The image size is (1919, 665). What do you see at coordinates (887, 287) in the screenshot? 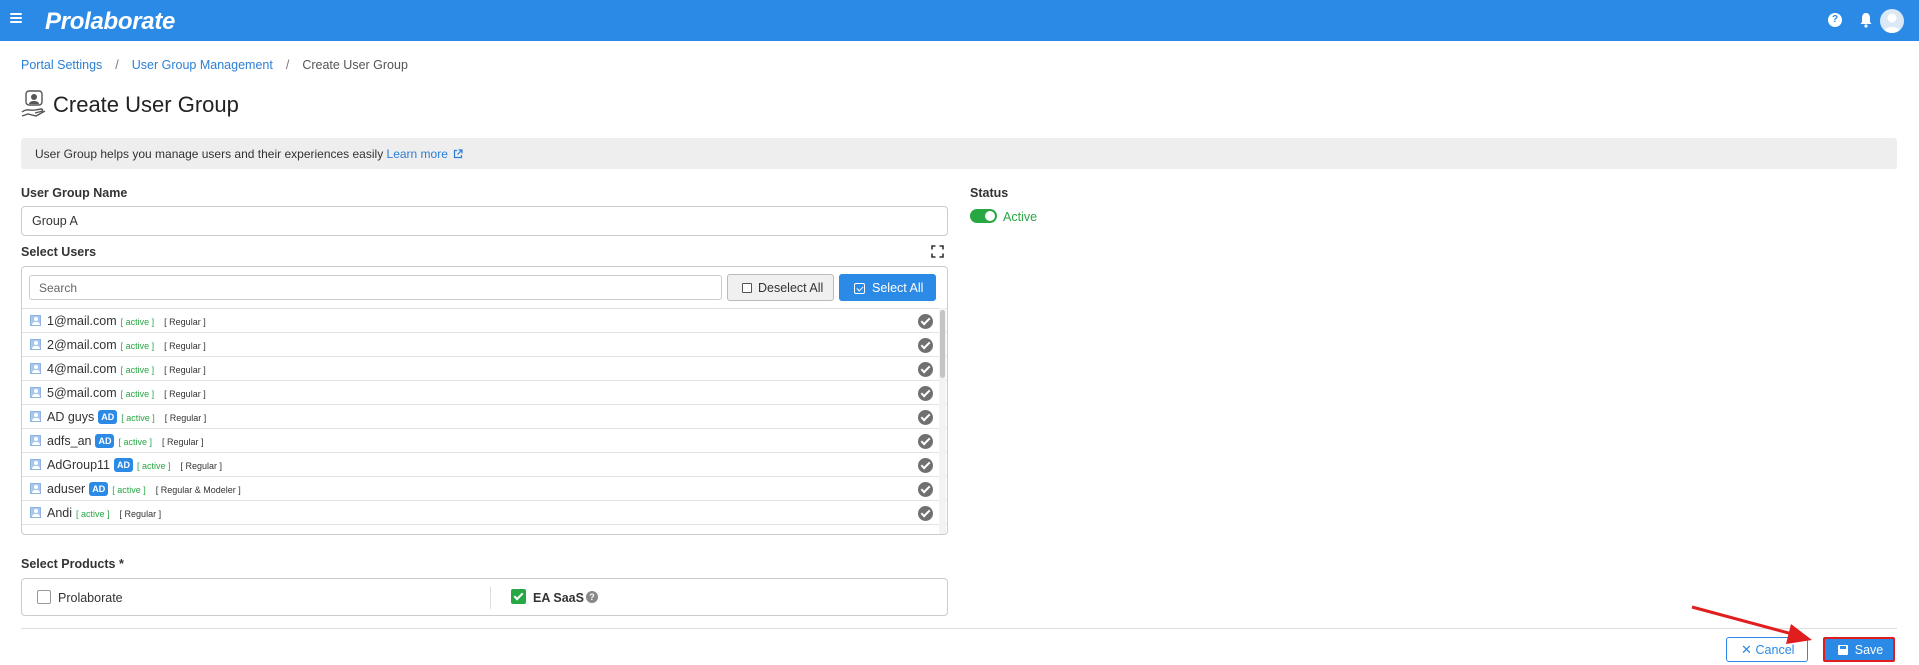
I see `select-all-button: Select All` at bounding box center [887, 287].